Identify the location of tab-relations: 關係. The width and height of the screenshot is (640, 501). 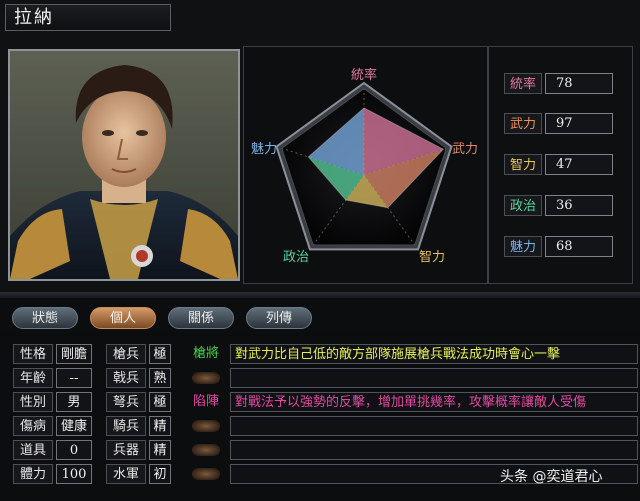
(201, 318).